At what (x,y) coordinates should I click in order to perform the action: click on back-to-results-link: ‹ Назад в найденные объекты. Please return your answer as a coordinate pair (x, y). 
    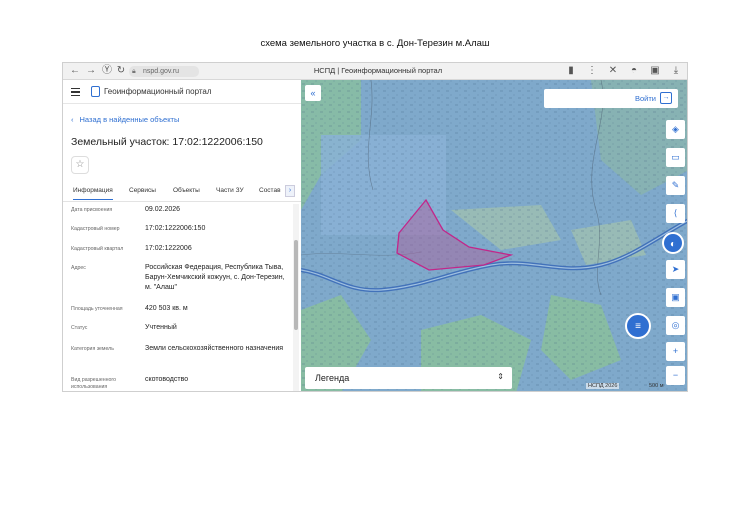
    Looking at the image, I should click on (125, 119).